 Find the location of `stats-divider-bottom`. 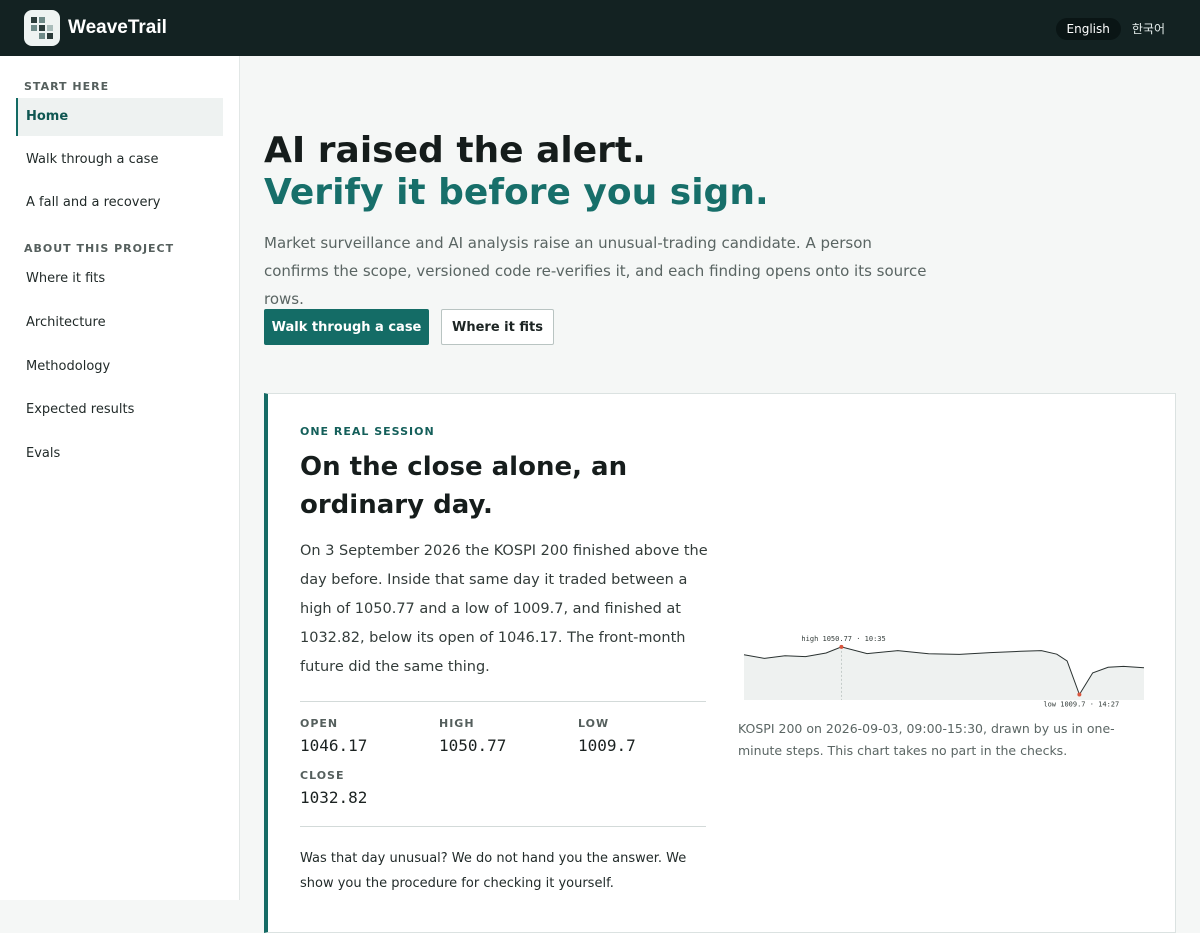

stats-divider-bottom is located at coordinates (503, 826).